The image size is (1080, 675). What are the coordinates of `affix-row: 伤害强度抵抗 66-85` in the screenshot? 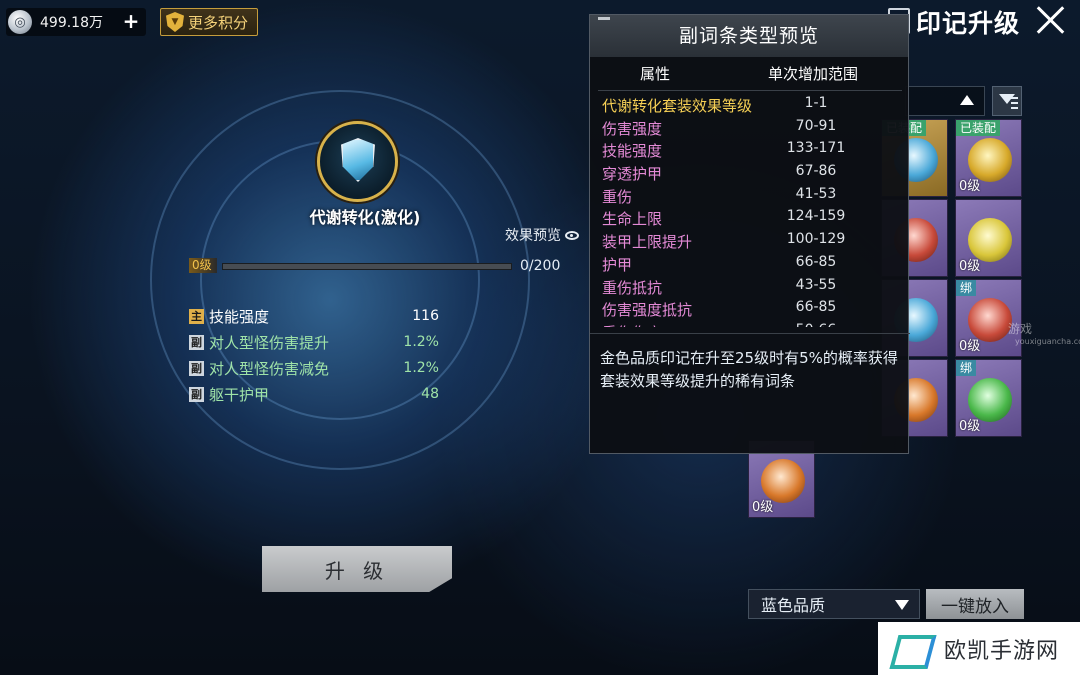 It's located at (750, 310).